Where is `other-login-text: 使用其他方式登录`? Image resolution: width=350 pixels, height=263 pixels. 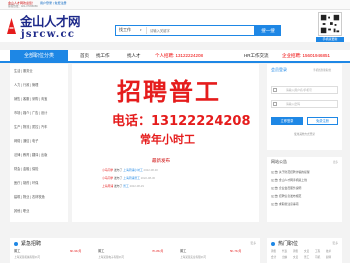
other-login-text: 使用其他方式登录 is located at coordinates (304, 134).